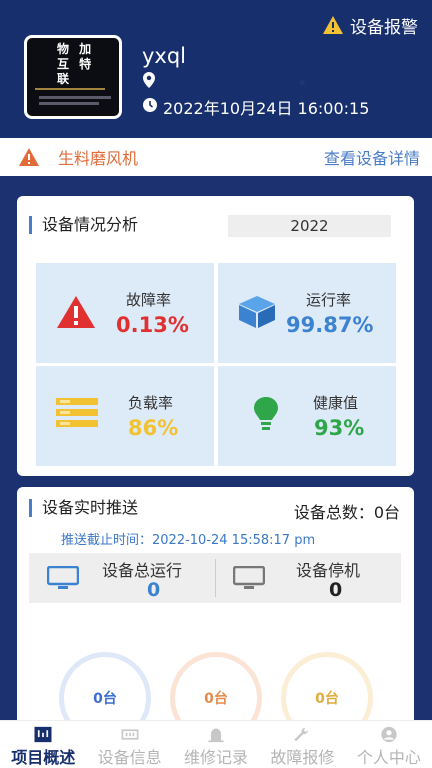 The width and height of the screenshot is (432, 768). I want to click on view-device-details-link: 查看设备详情, so click(372, 157).